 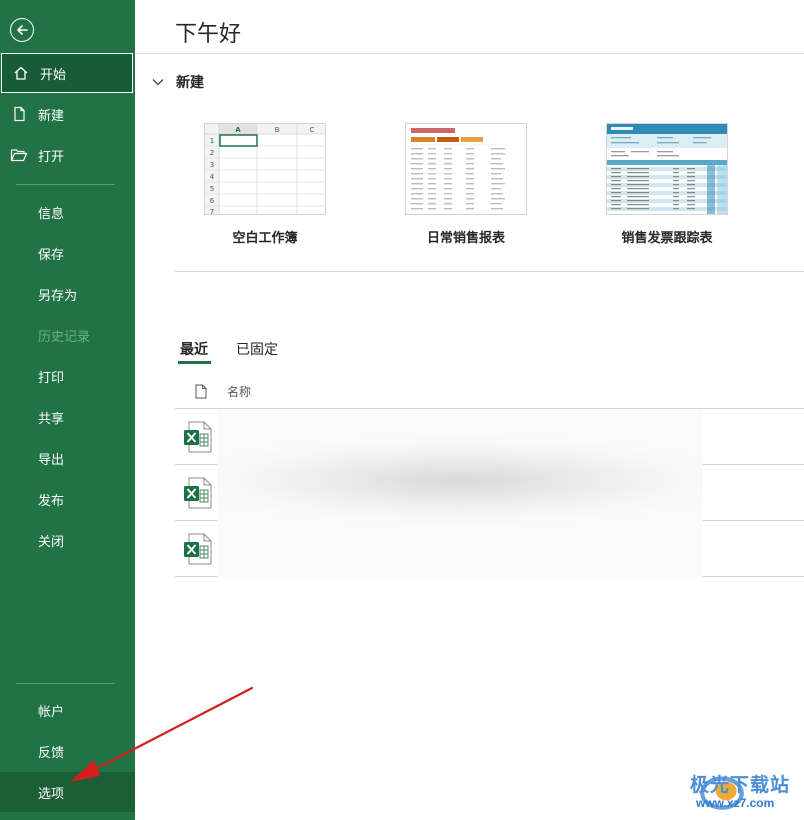 What do you see at coordinates (21, 73) in the screenshot?
I see `home-icon` at bounding box center [21, 73].